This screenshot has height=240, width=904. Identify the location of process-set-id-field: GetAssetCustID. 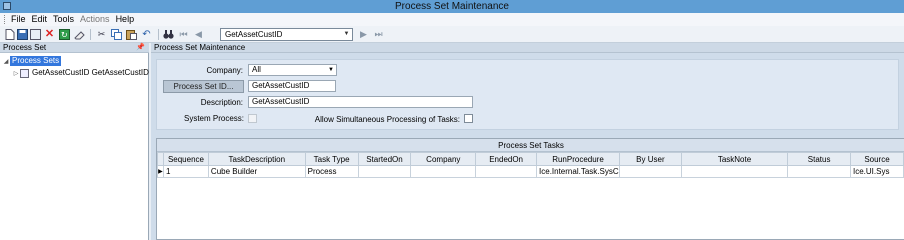
(292, 86).